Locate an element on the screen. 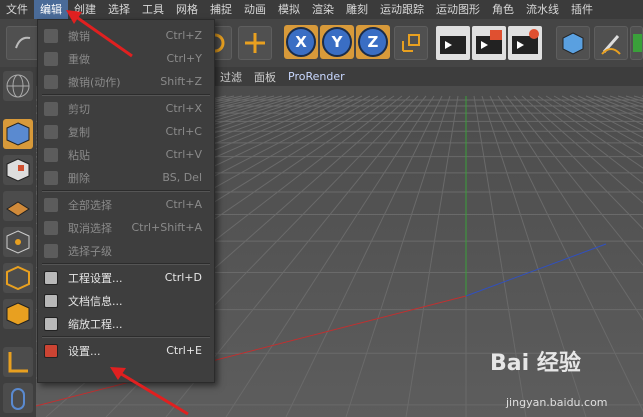 This screenshot has height=417, width=643. arrow-to-edit-menu is located at coordinates (99, 34).